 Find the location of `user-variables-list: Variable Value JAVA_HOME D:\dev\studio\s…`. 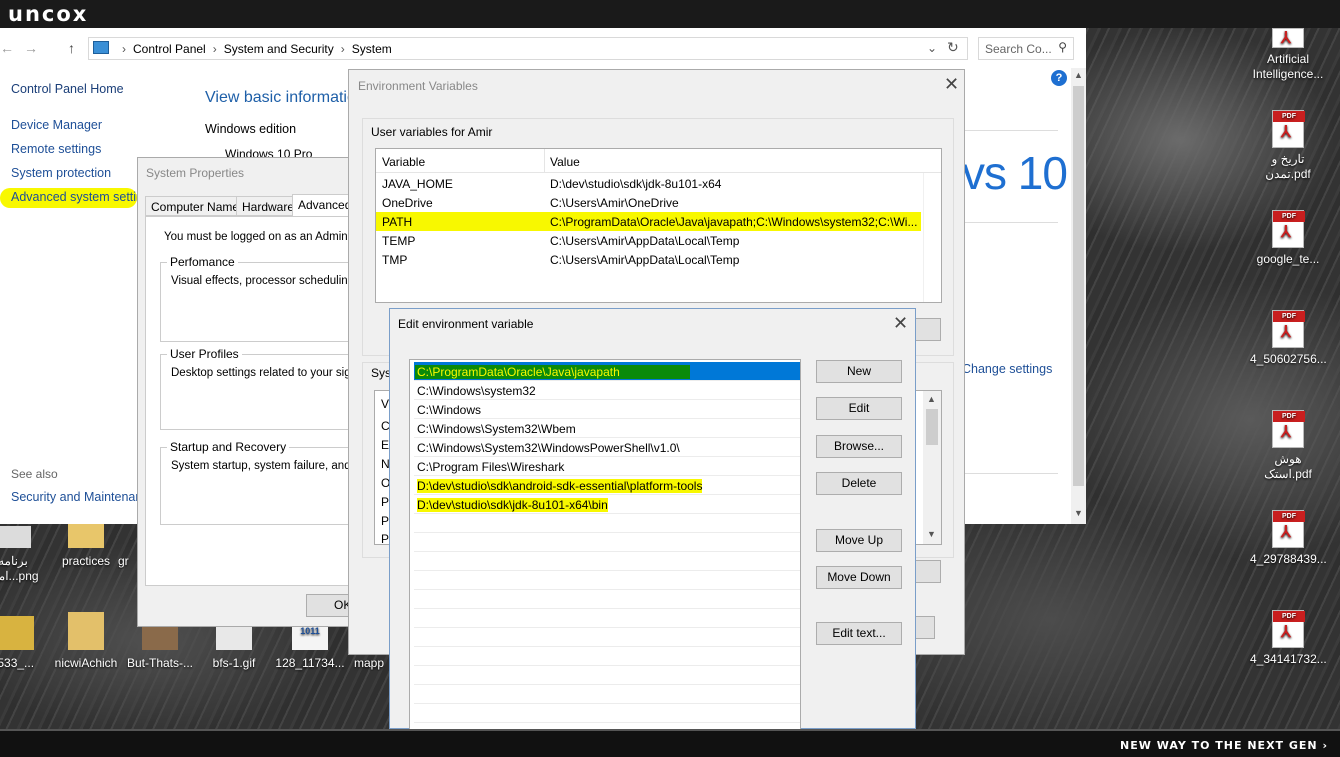

user-variables-list: Variable Value JAVA_HOME D:\dev\studio\s… is located at coordinates (658, 225).